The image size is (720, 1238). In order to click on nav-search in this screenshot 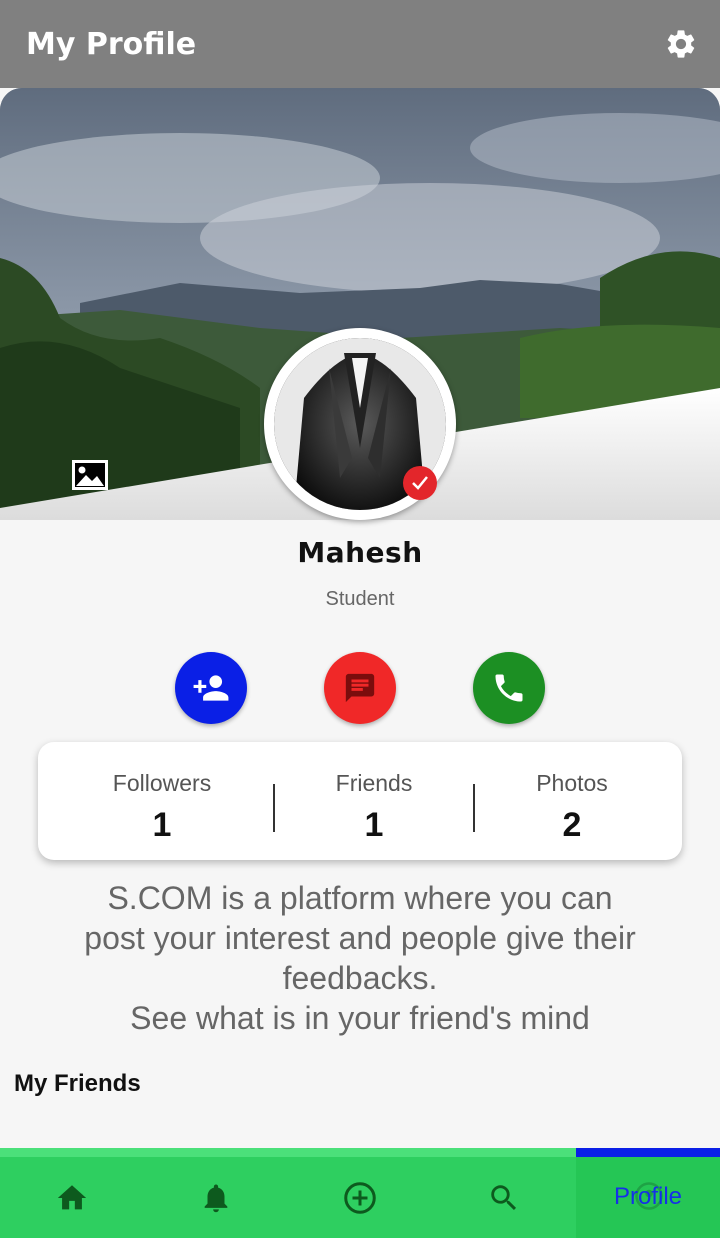, I will do `click(504, 1197)`.